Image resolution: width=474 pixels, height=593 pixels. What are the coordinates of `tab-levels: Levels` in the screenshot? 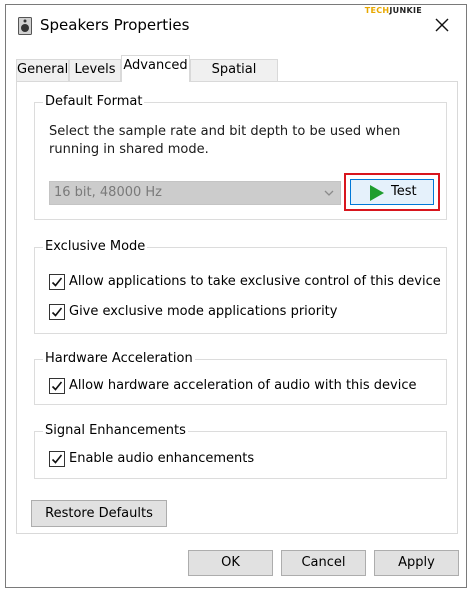 It's located at (95, 70).